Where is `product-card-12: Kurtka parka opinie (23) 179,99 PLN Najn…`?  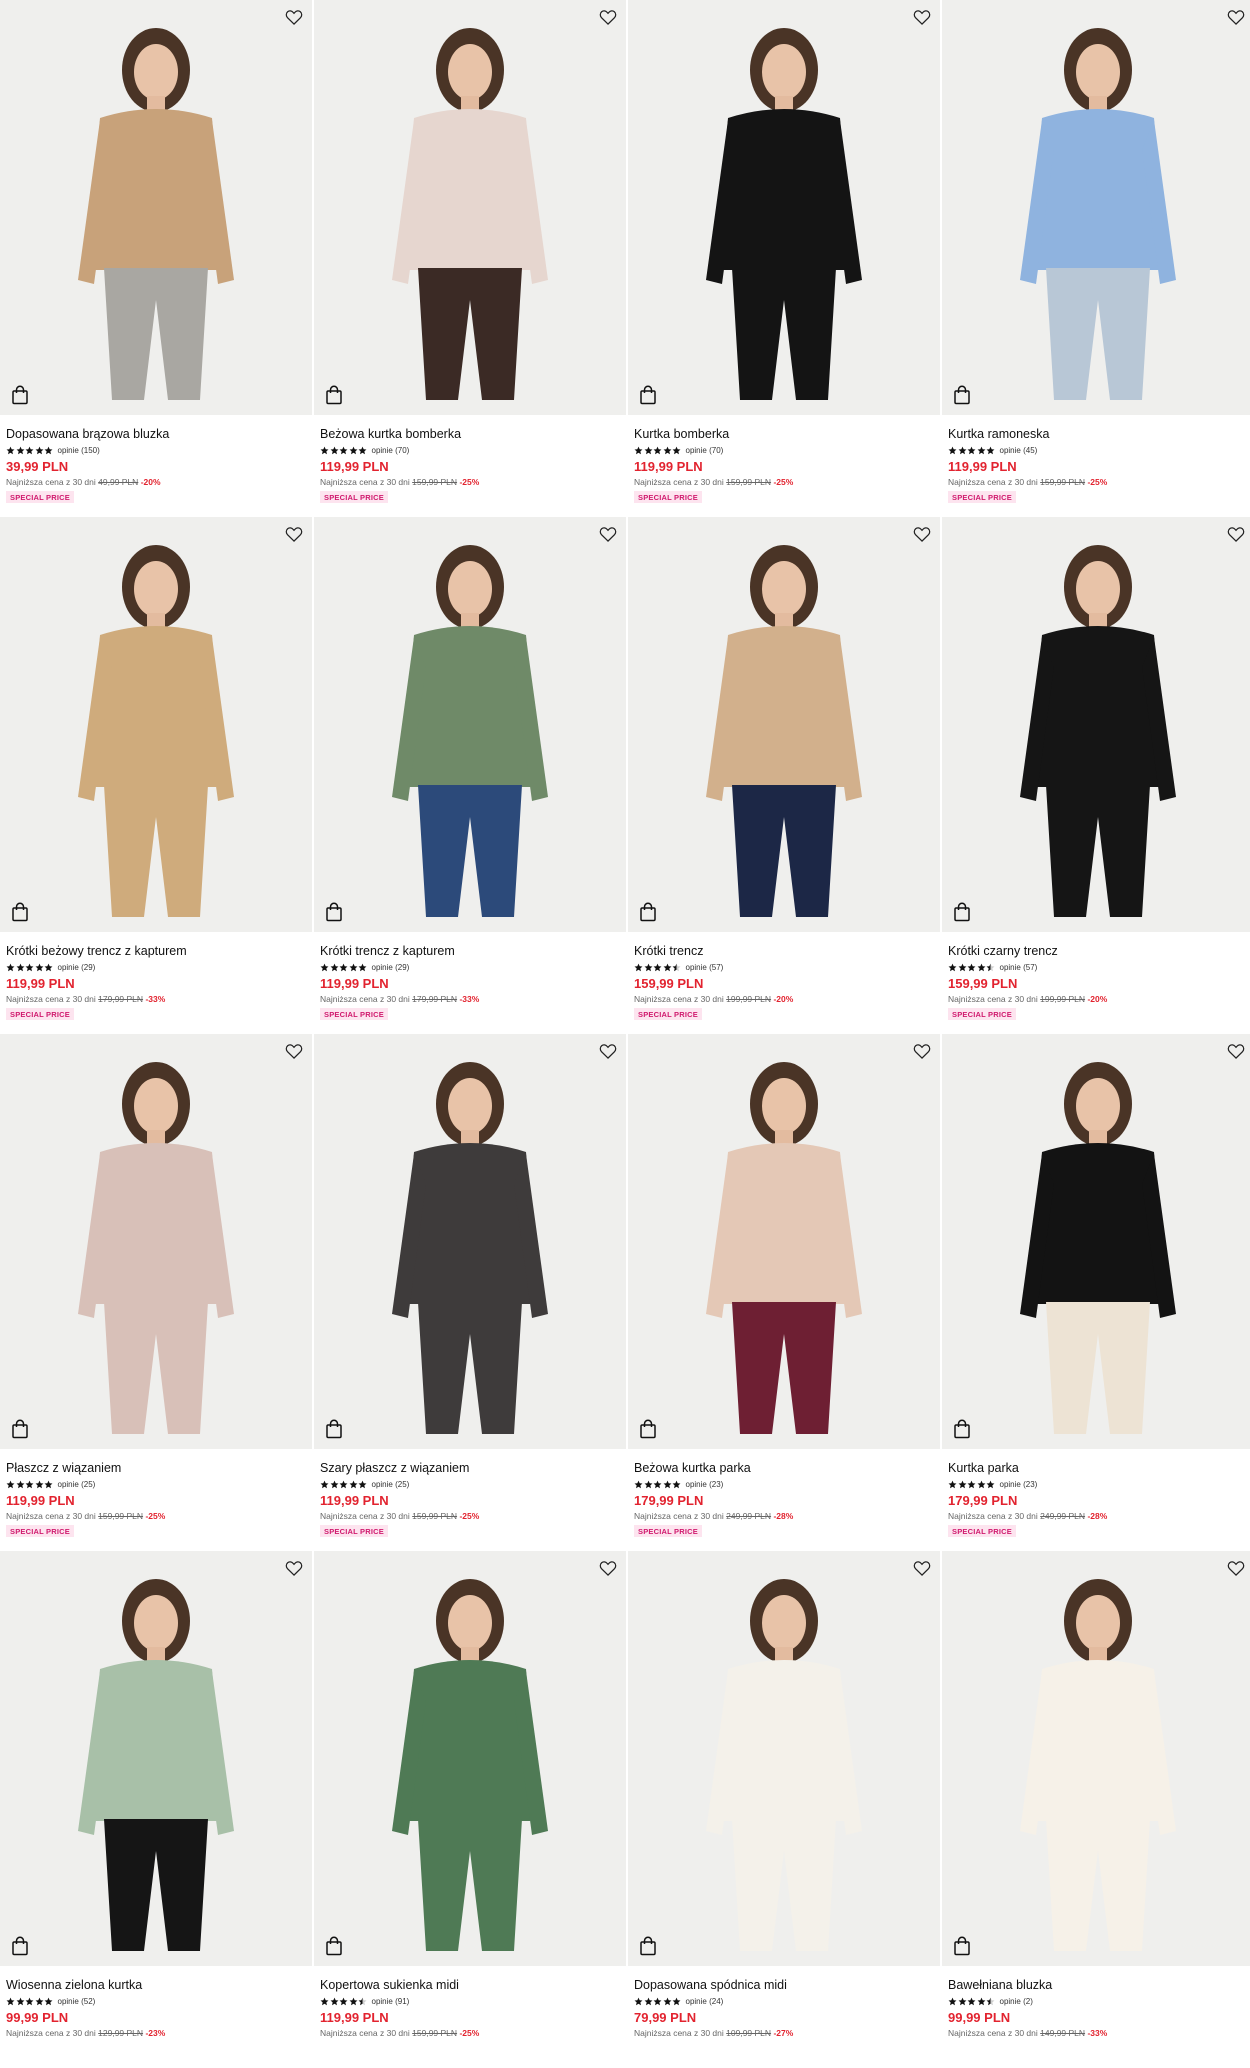 product-card-12: Kurtka parka opinie (23) 179,99 PLN Najn… is located at coordinates (1096, 1292).